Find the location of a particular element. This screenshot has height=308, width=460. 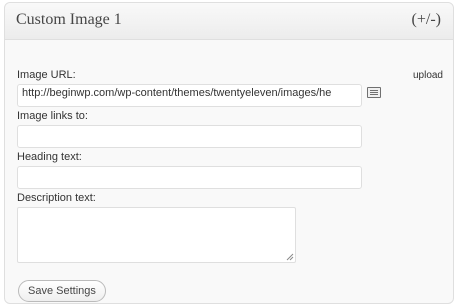

heading-field is located at coordinates (189, 177).